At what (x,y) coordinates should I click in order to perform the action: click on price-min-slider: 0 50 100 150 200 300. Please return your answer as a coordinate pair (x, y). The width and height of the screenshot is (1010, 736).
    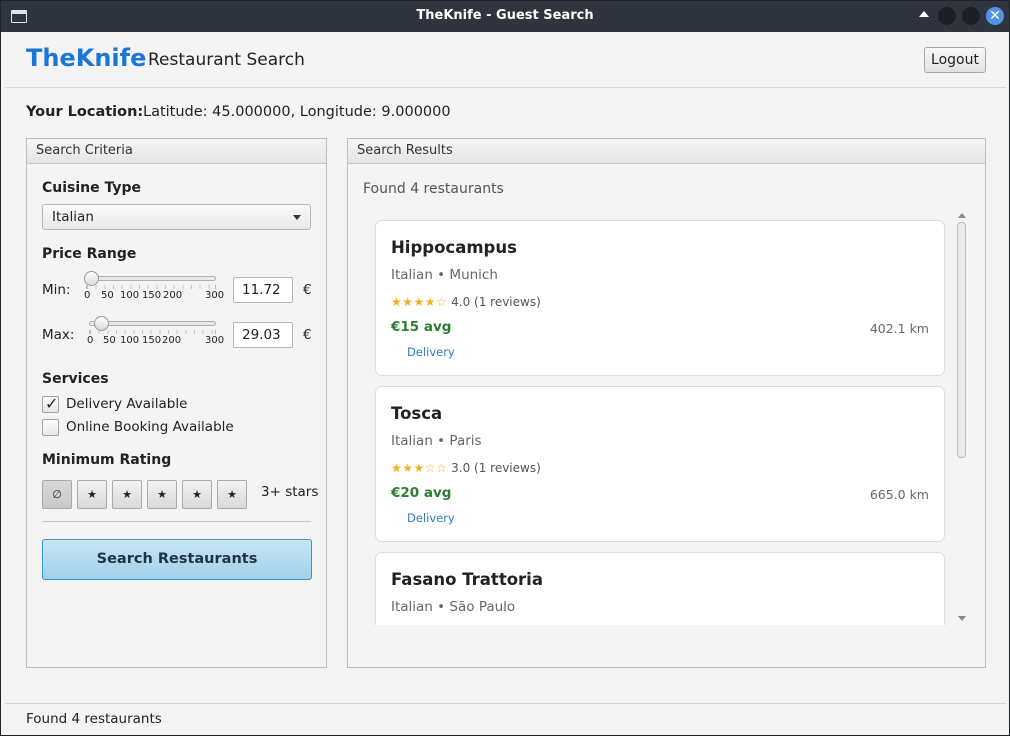
    Looking at the image, I should click on (154, 286).